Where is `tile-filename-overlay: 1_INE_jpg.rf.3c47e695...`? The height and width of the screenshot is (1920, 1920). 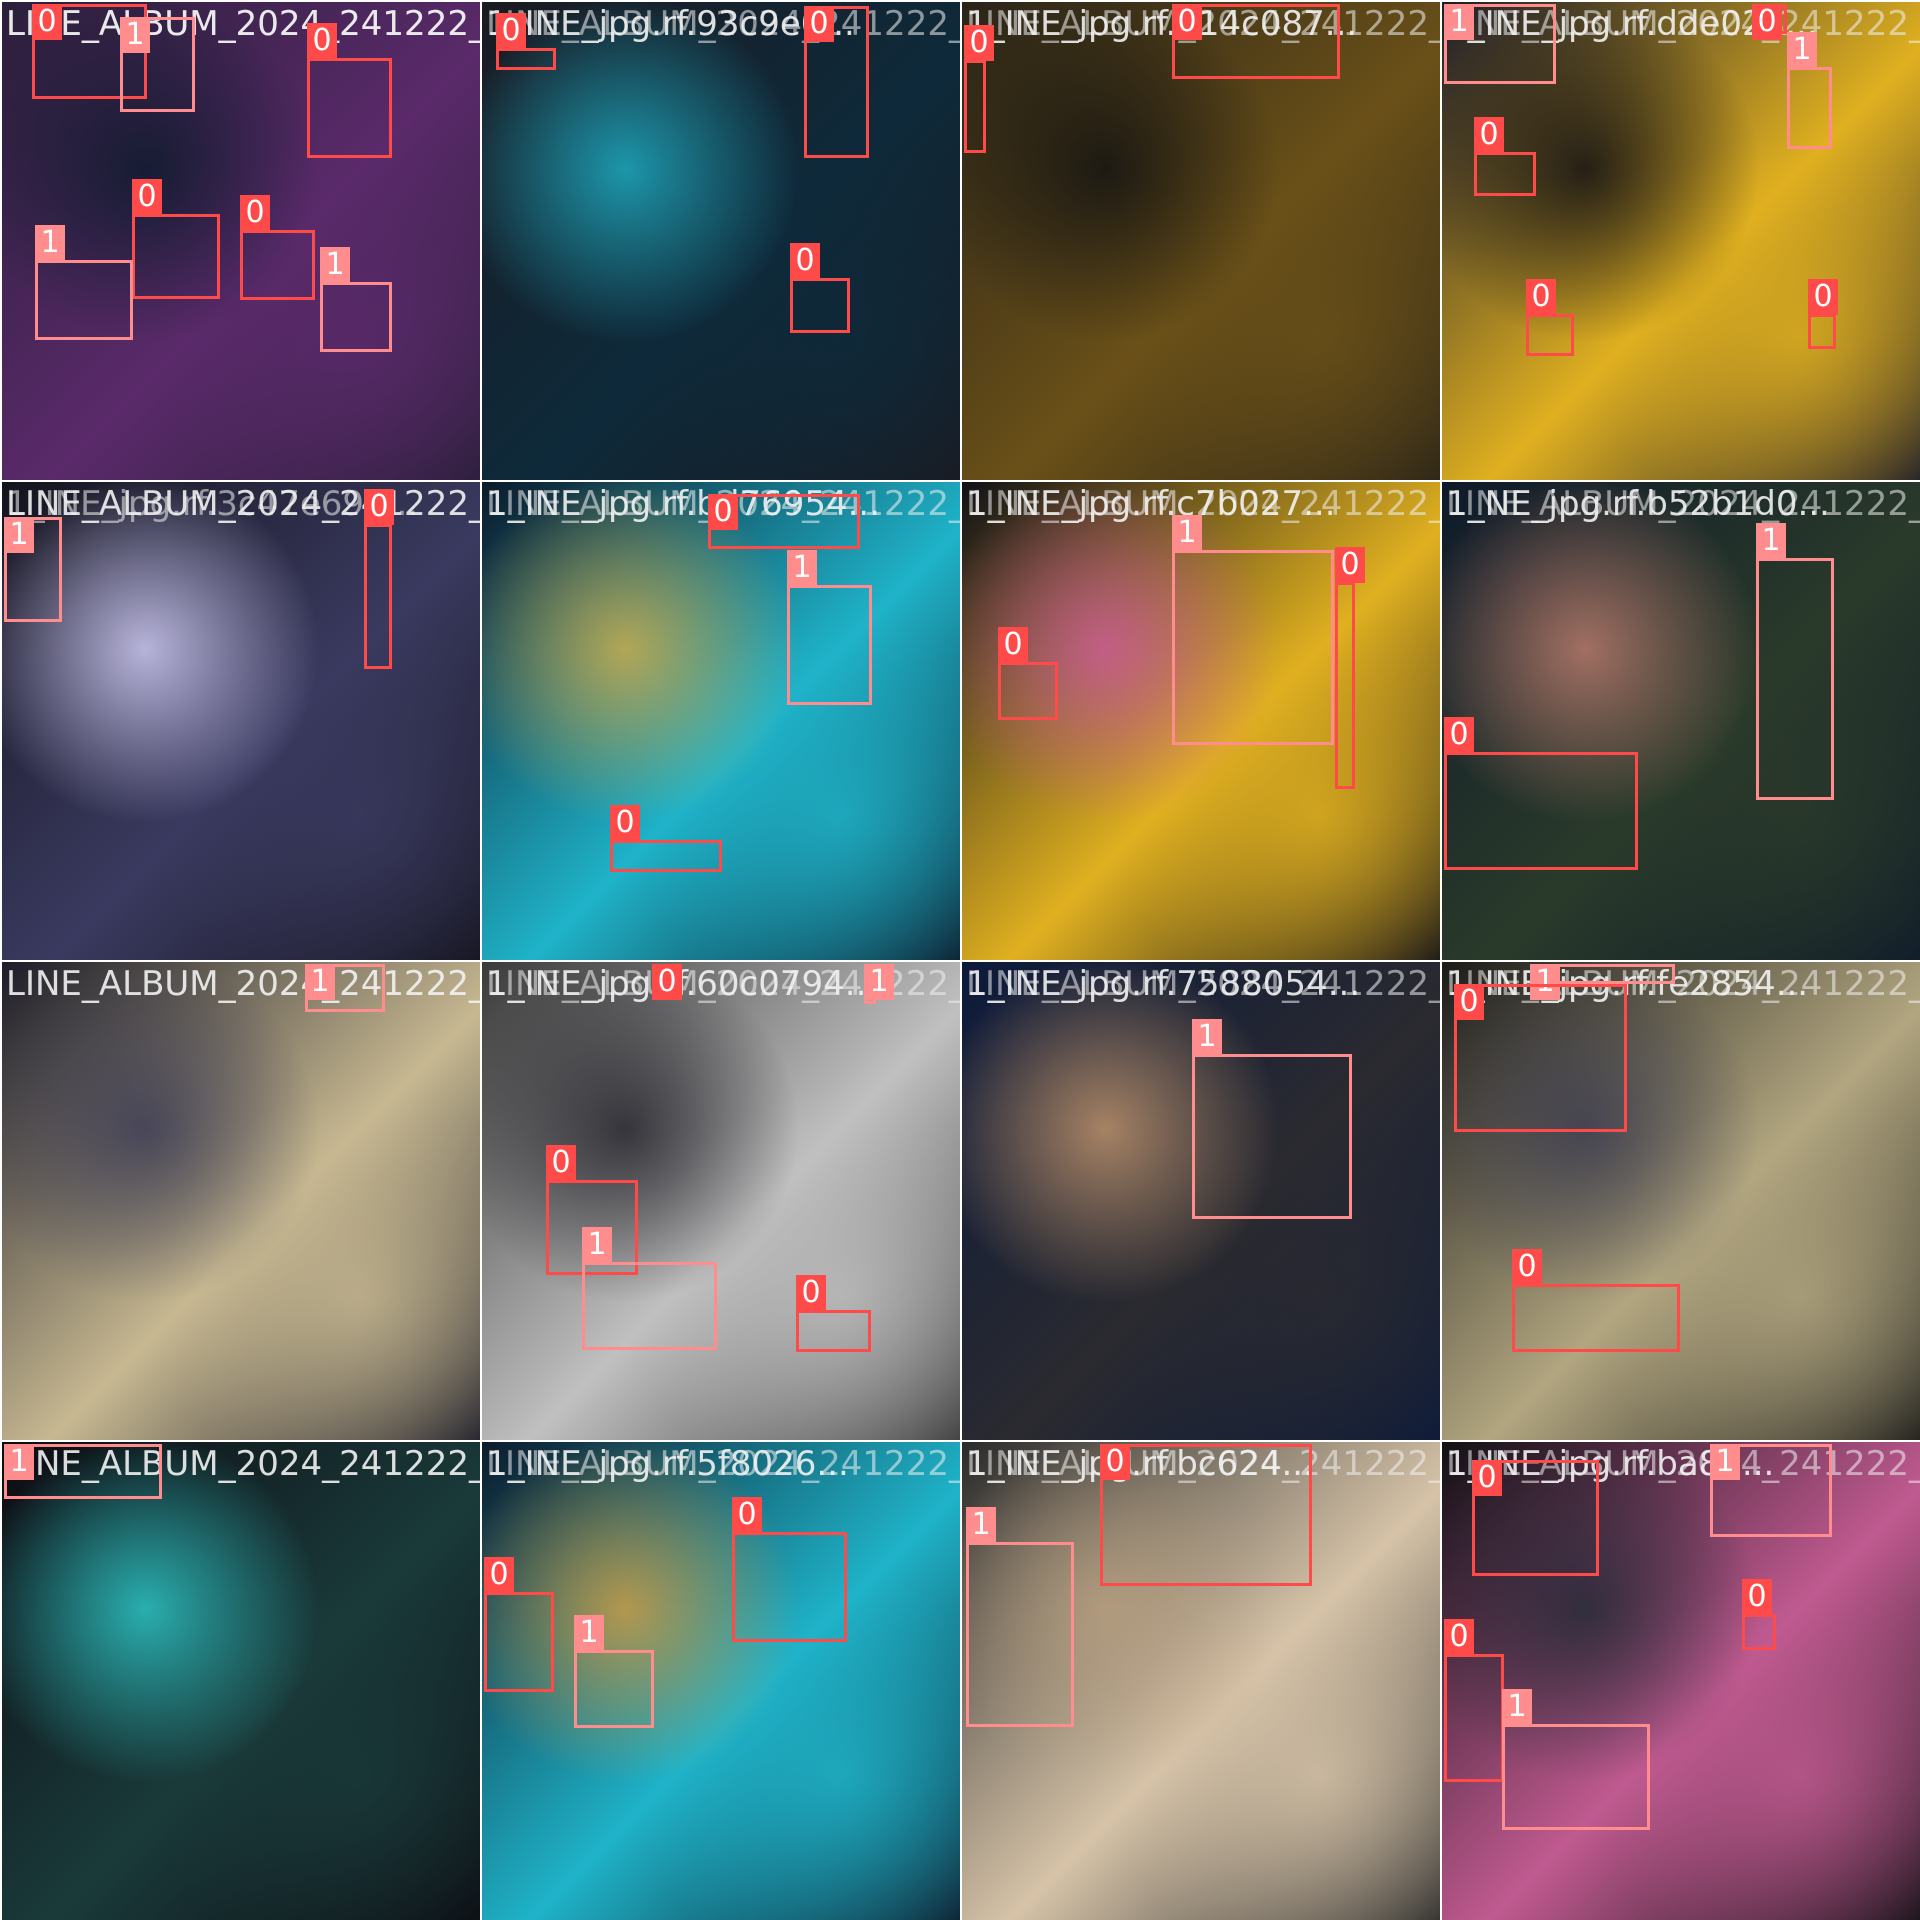 tile-filename-overlay: 1_INE_jpg.rf.3c47e695... is located at coordinates (212, 504).